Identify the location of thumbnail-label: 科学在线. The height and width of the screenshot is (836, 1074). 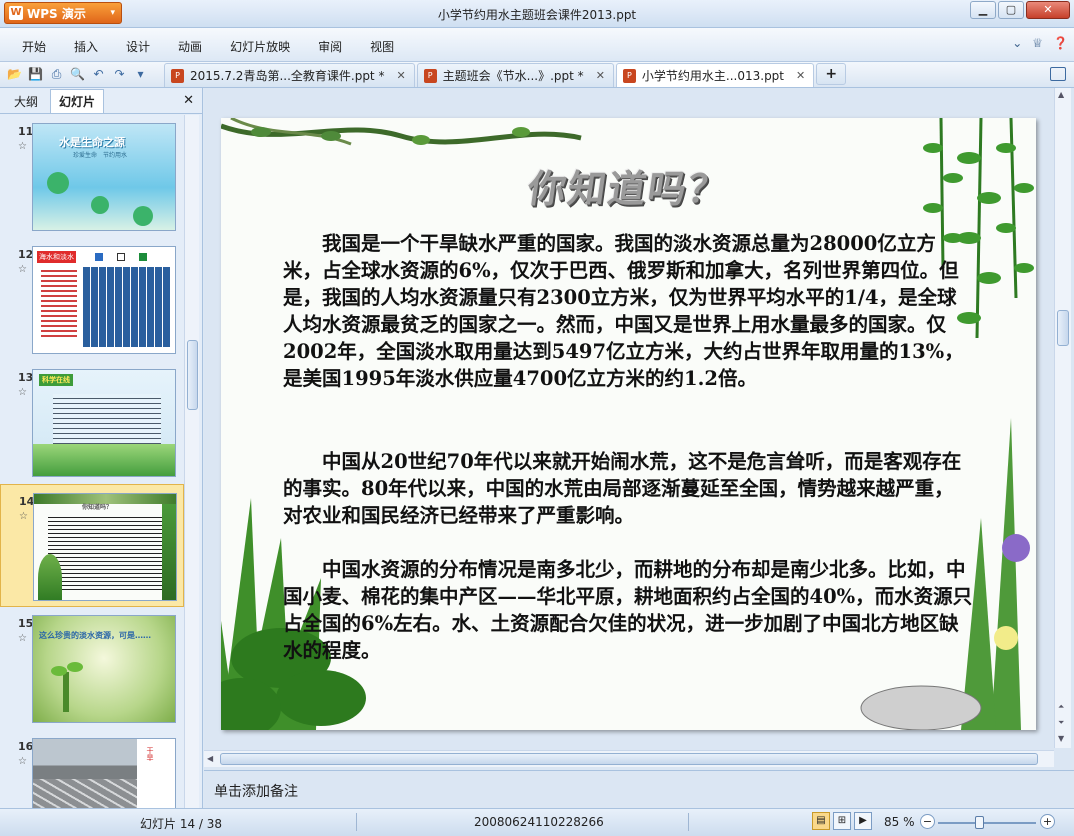
(56, 380).